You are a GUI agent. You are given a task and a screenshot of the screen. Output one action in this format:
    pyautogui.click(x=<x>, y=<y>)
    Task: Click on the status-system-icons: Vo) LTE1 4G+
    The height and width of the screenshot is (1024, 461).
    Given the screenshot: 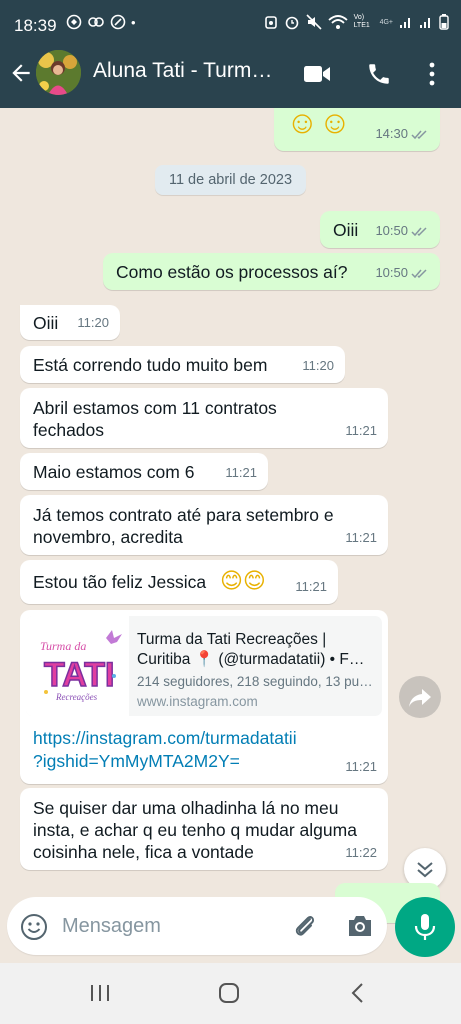 What is the action you would take?
    pyautogui.click(x=356, y=22)
    